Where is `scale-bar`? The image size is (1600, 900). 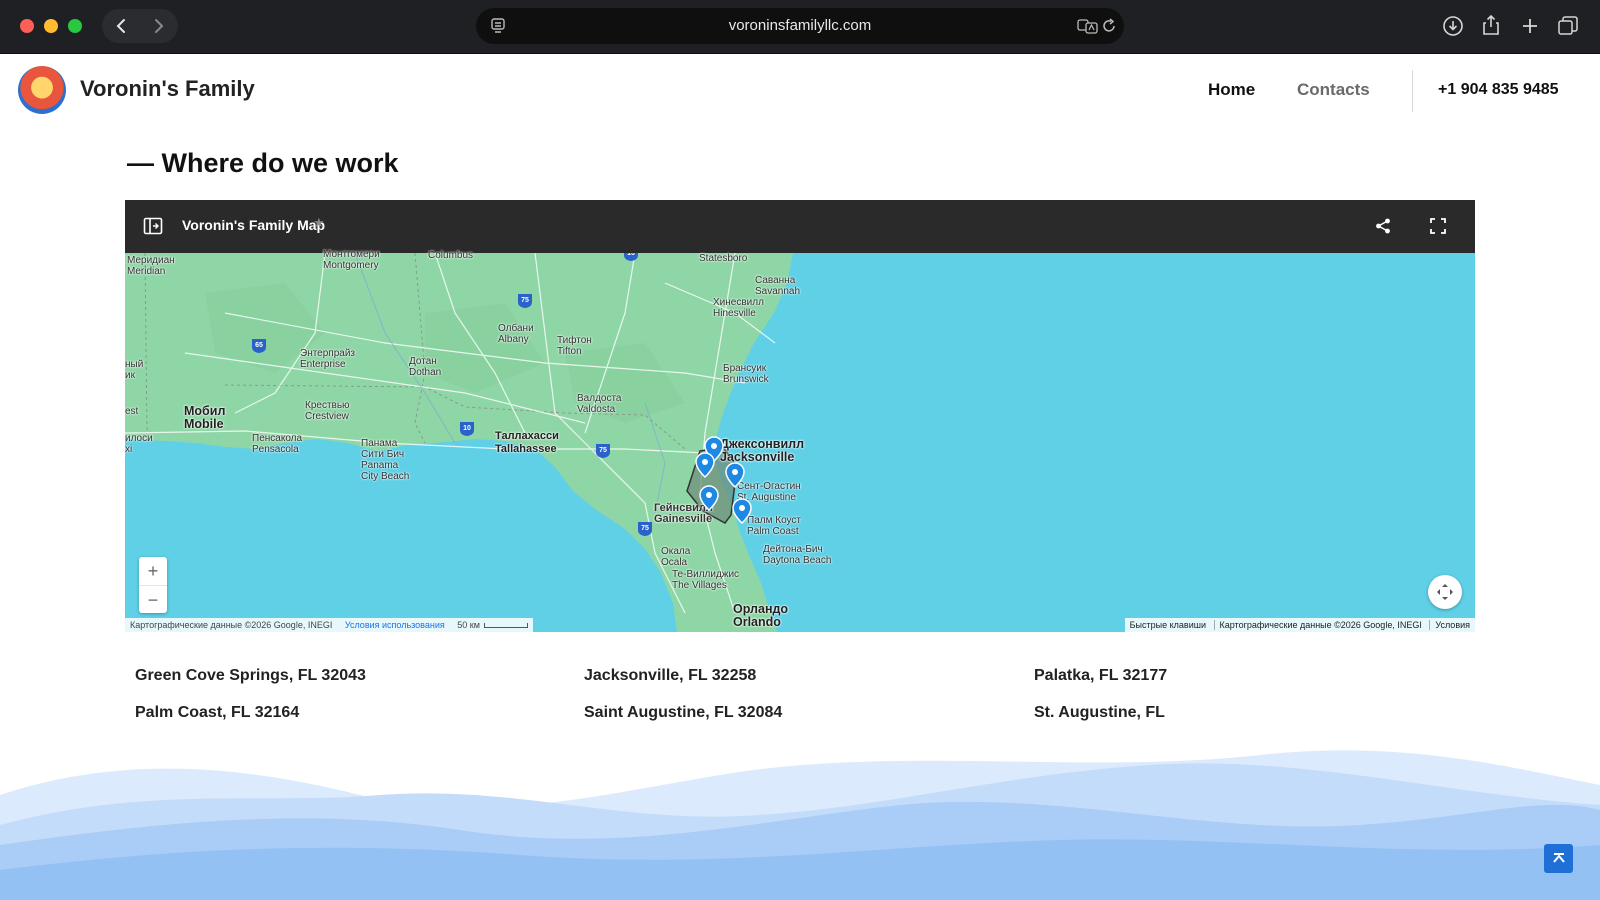
scale-bar is located at coordinates (505, 626).